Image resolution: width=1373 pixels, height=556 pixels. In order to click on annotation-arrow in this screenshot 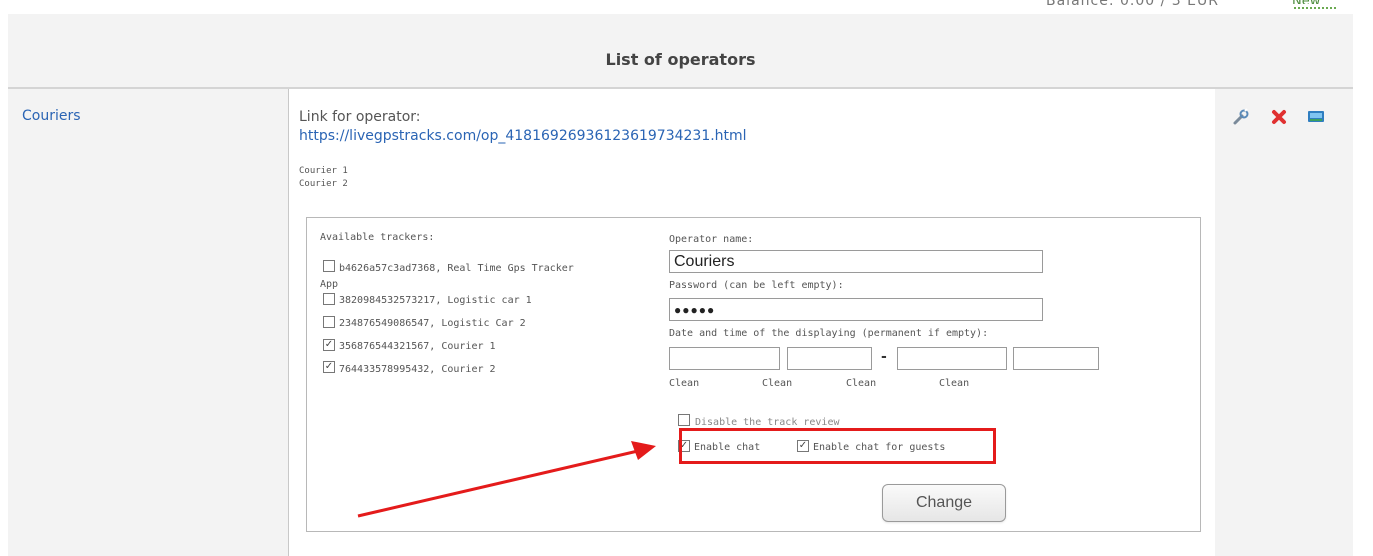, I will do `click(506, 479)`.